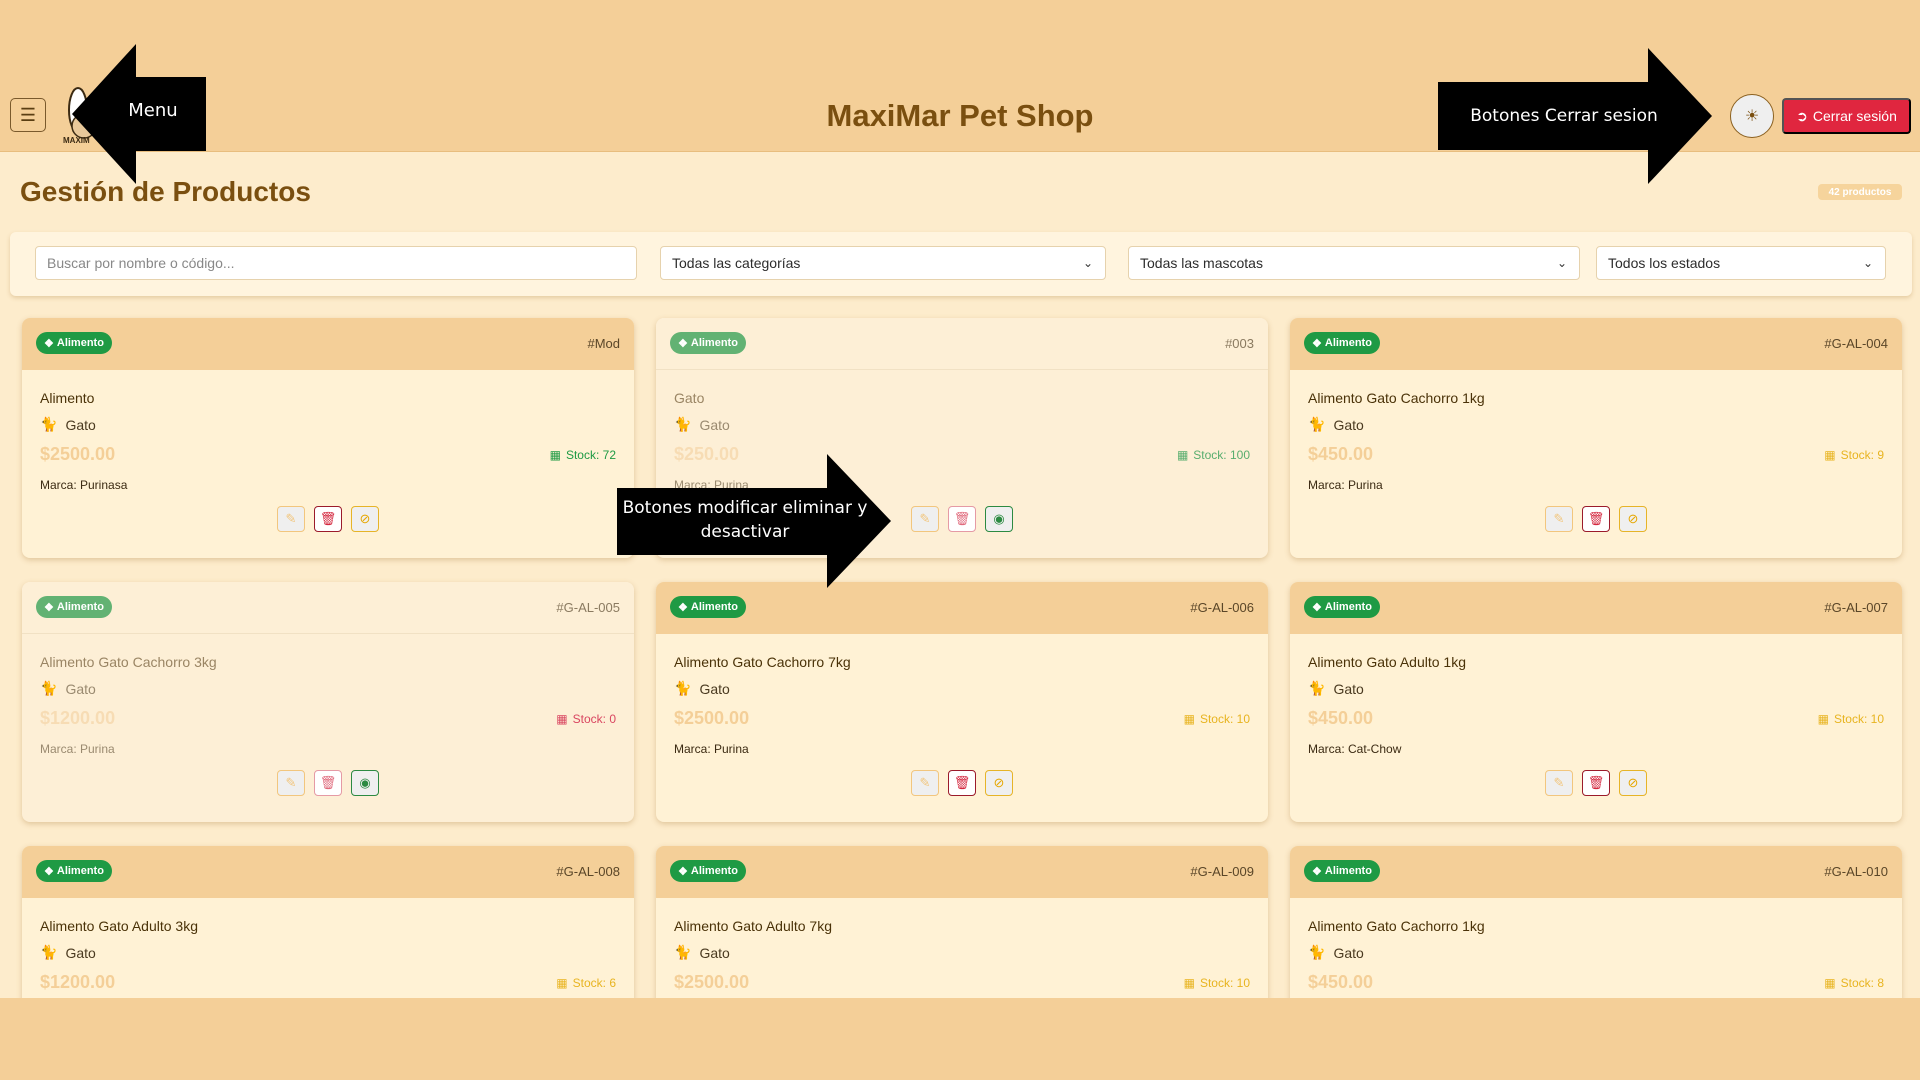  What do you see at coordinates (1354, 263) in the screenshot?
I see `pet-select: Todas las mascotas ⌄` at bounding box center [1354, 263].